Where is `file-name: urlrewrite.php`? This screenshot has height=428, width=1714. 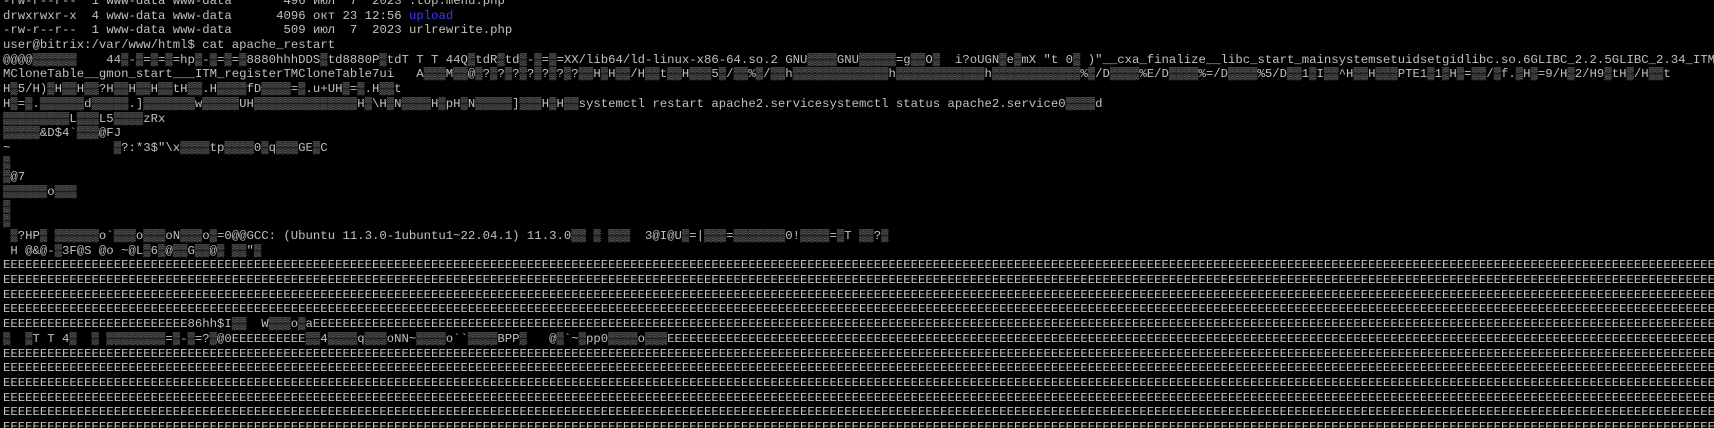
file-name: urlrewrite.php is located at coordinates (460, 30).